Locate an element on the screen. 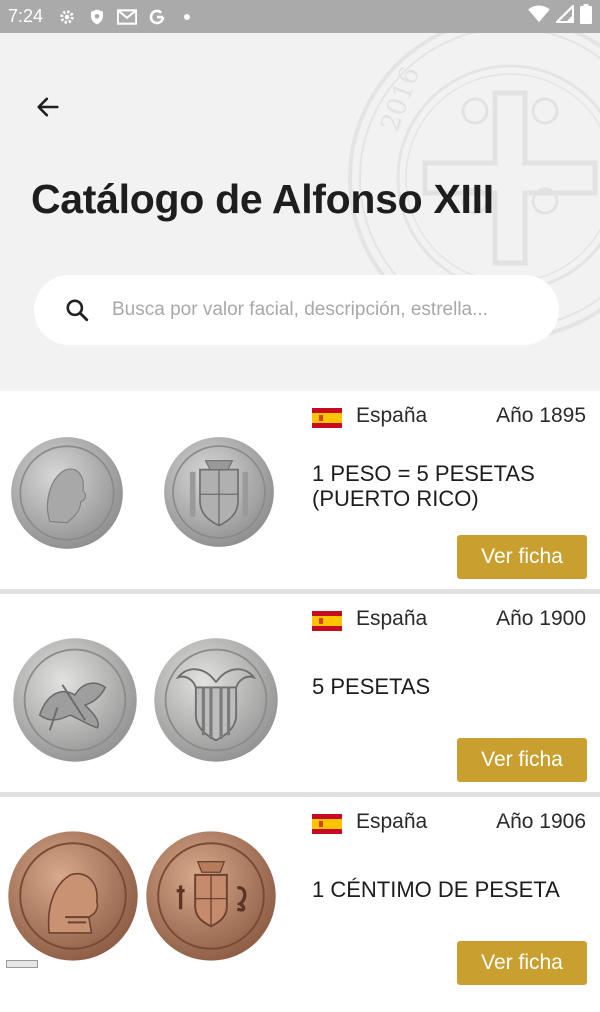  wifi-icon is located at coordinates (539, 16).